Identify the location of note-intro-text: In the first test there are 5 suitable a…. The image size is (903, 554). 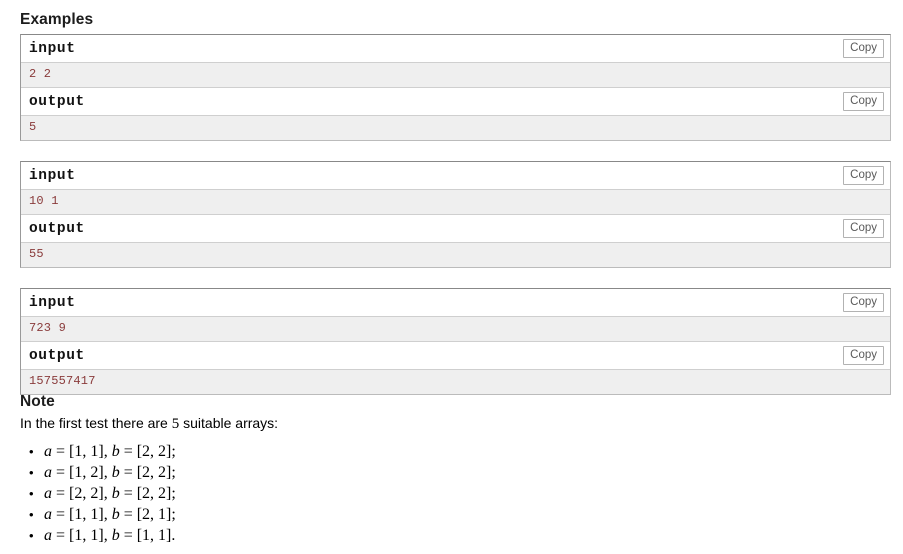
(455, 424).